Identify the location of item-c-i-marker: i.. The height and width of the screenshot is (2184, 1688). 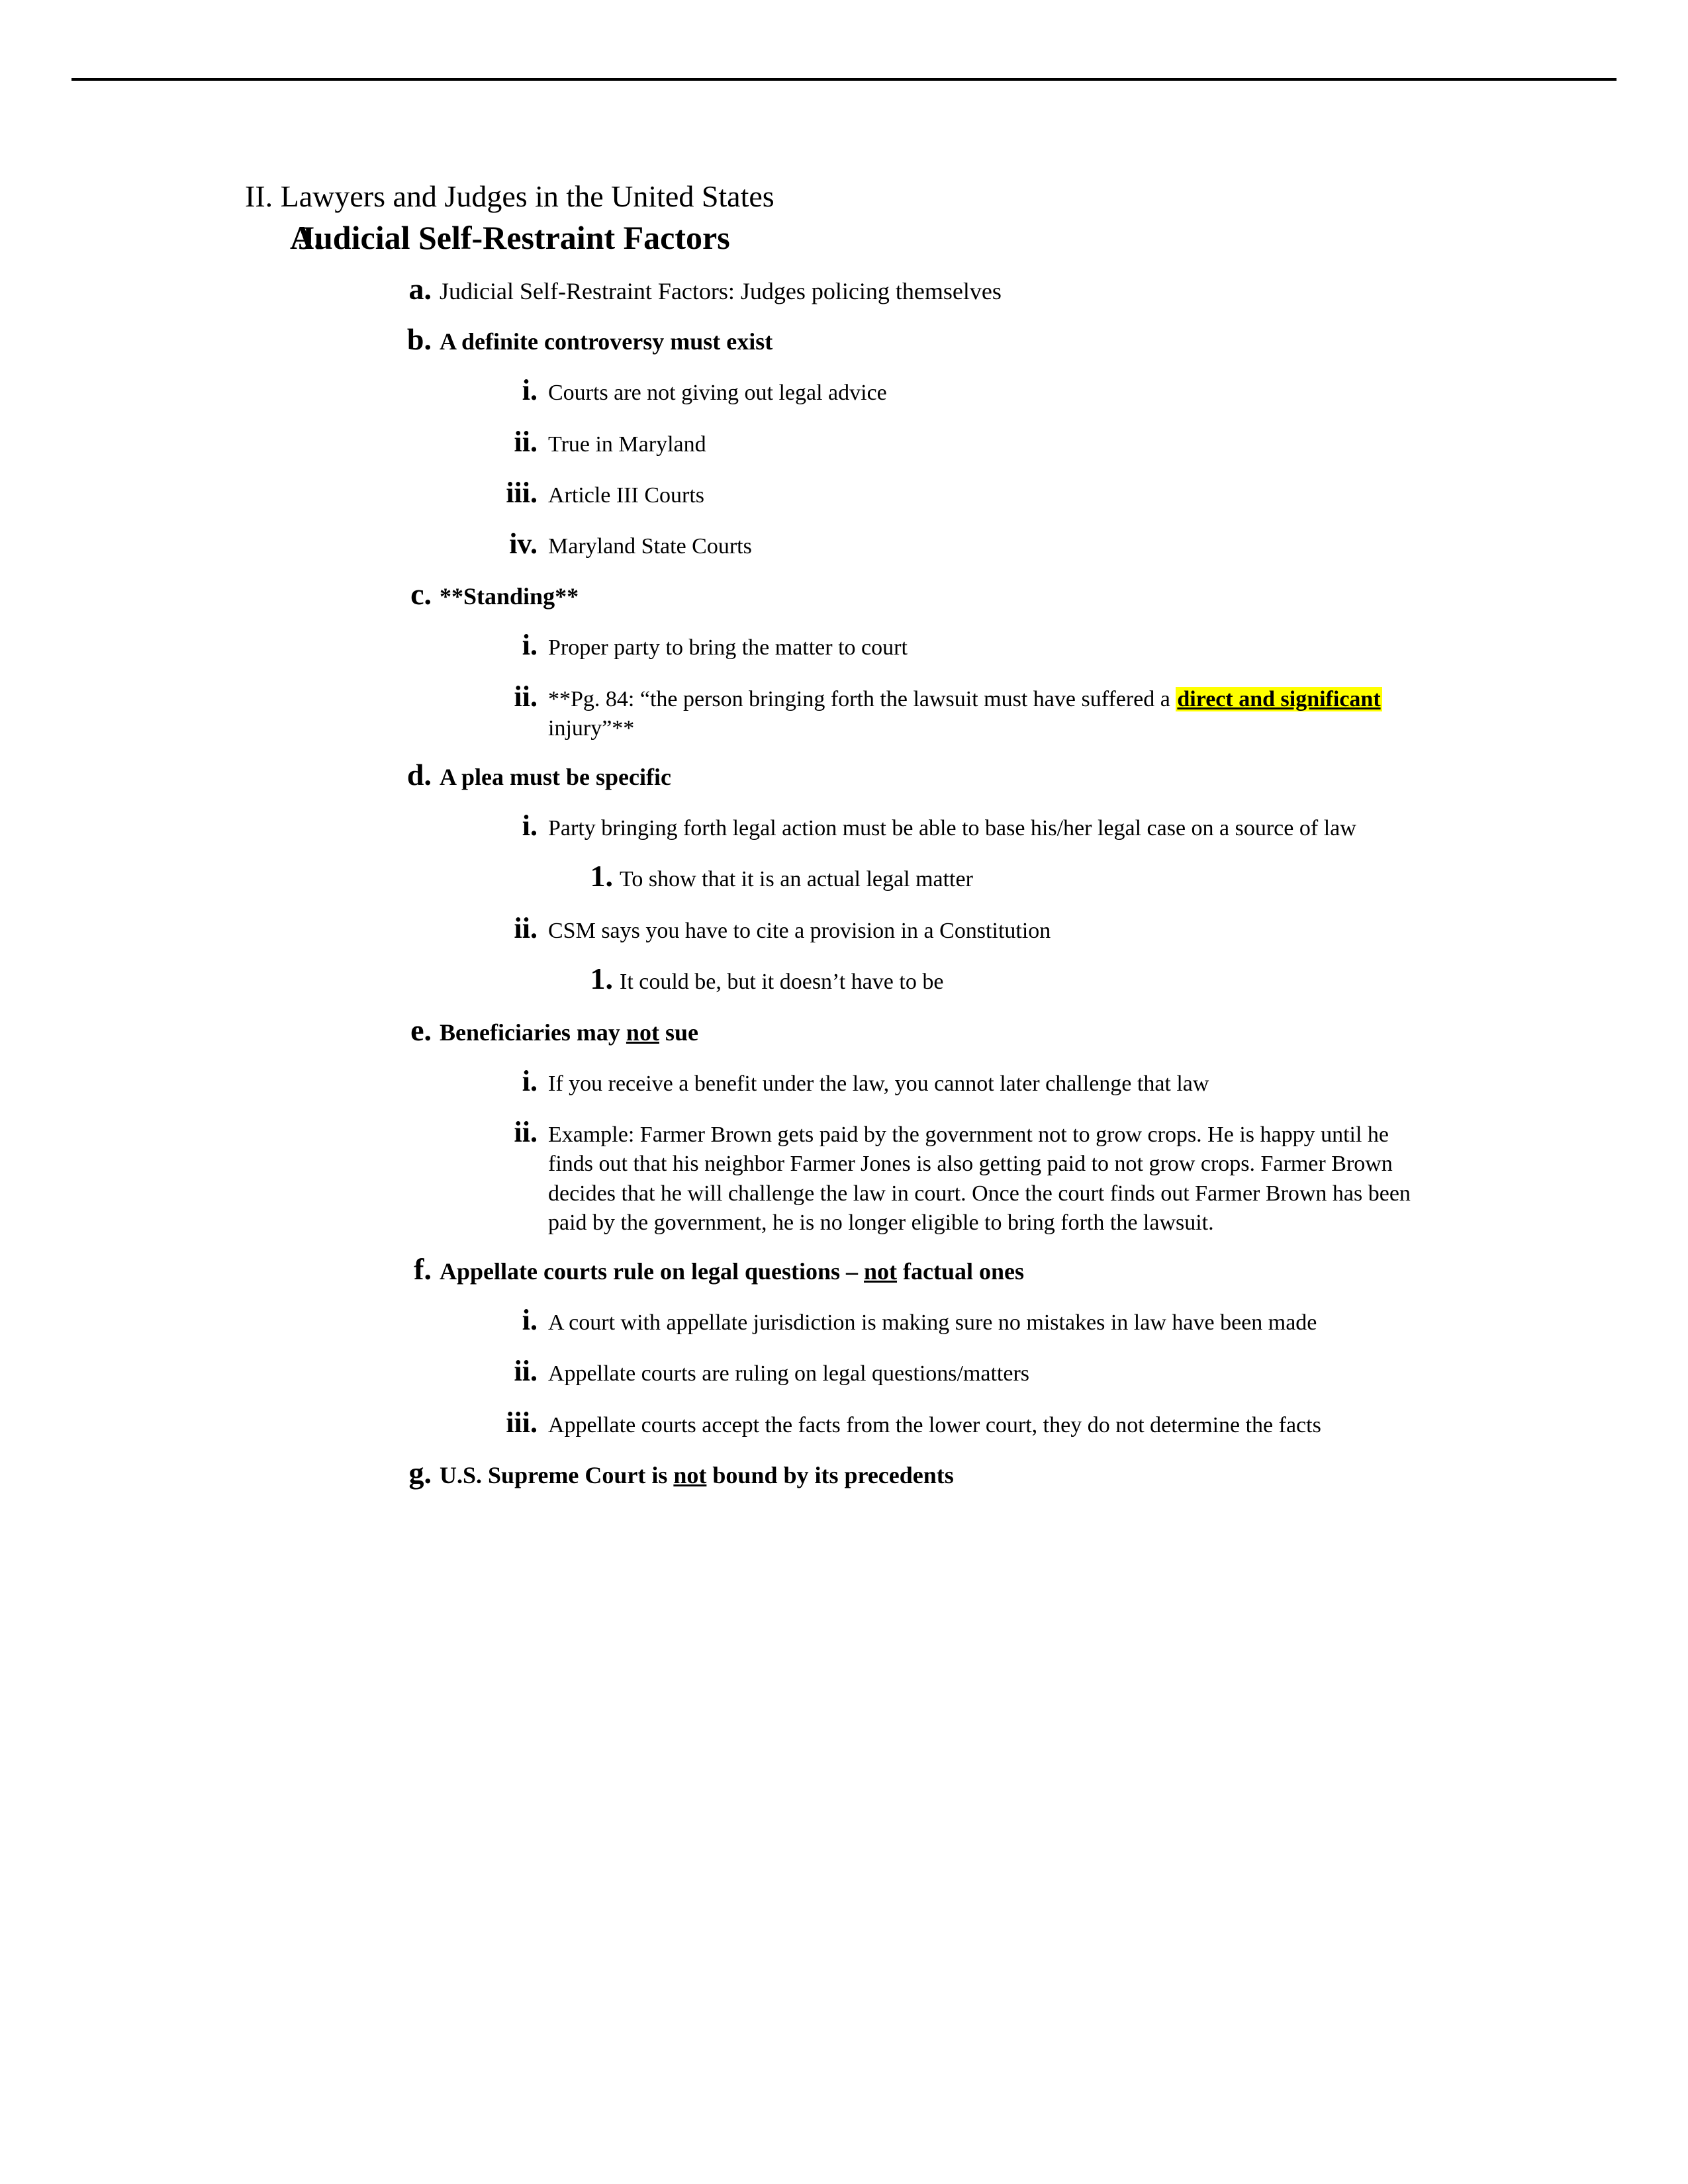
(530, 645).